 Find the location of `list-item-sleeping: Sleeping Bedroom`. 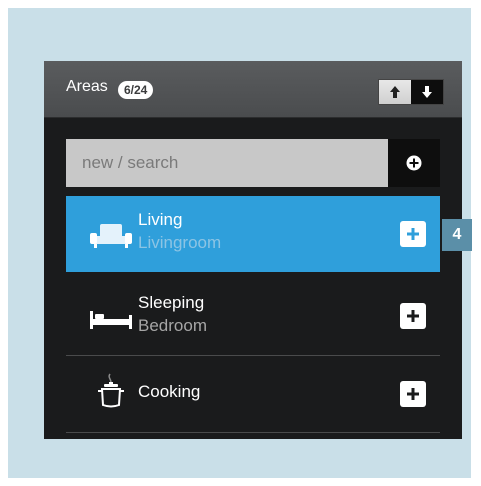

list-item-sleeping: Sleeping Bedroom is located at coordinates (253, 317).